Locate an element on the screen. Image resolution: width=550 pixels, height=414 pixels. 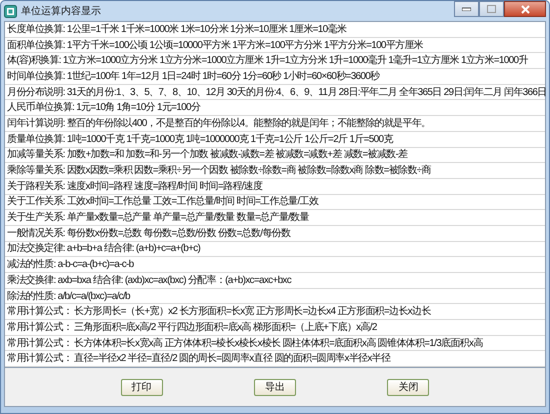
row-label: 一般情况关系: is located at coordinates (36, 233).